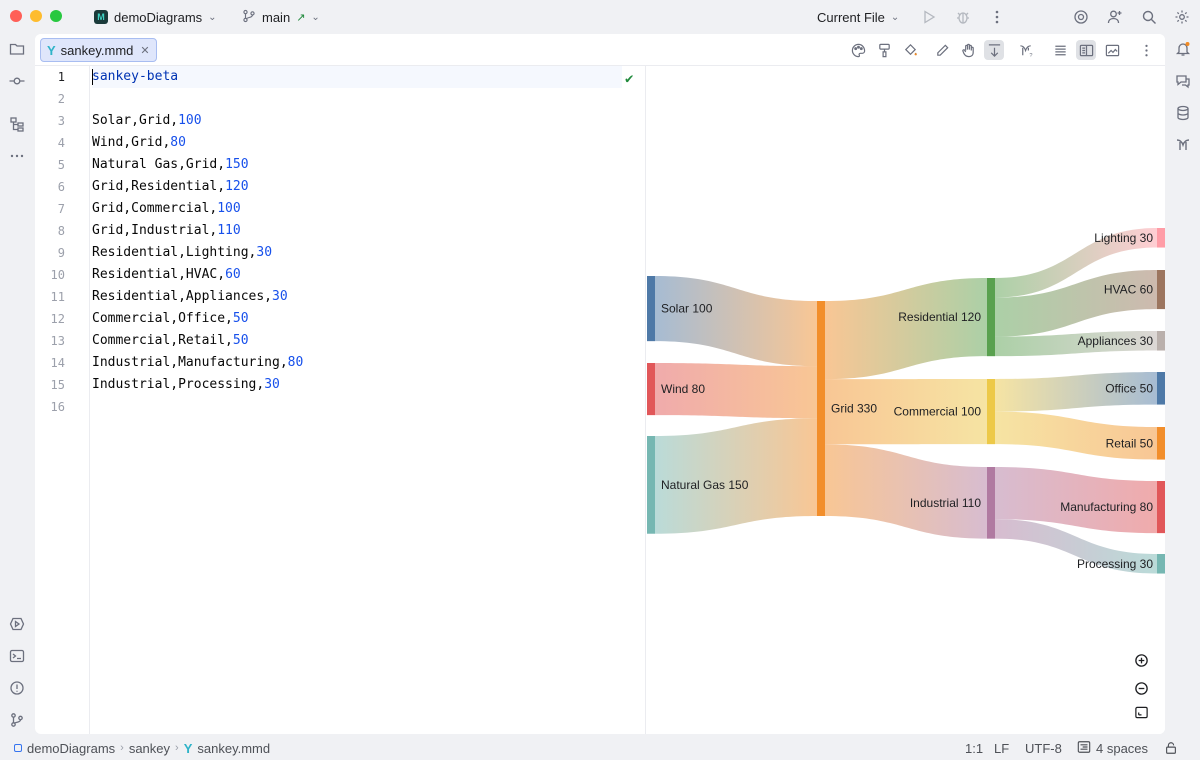 The image size is (1200, 760). What do you see at coordinates (186, 385) in the screenshot?
I see `code-line: Industrial,Processing,30` at bounding box center [186, 385].